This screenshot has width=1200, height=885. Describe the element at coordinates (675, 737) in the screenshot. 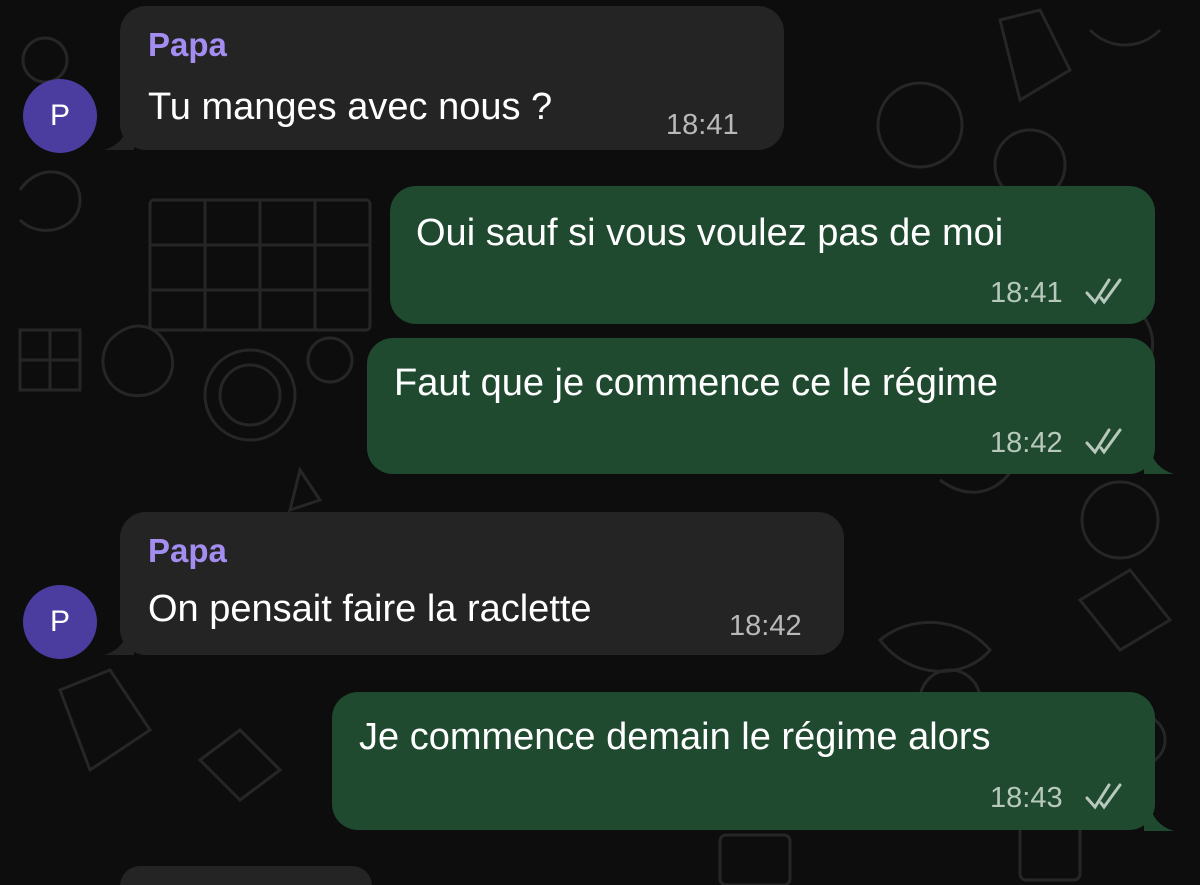

I see `message-text: Je commence demain le régime alors` at that location.